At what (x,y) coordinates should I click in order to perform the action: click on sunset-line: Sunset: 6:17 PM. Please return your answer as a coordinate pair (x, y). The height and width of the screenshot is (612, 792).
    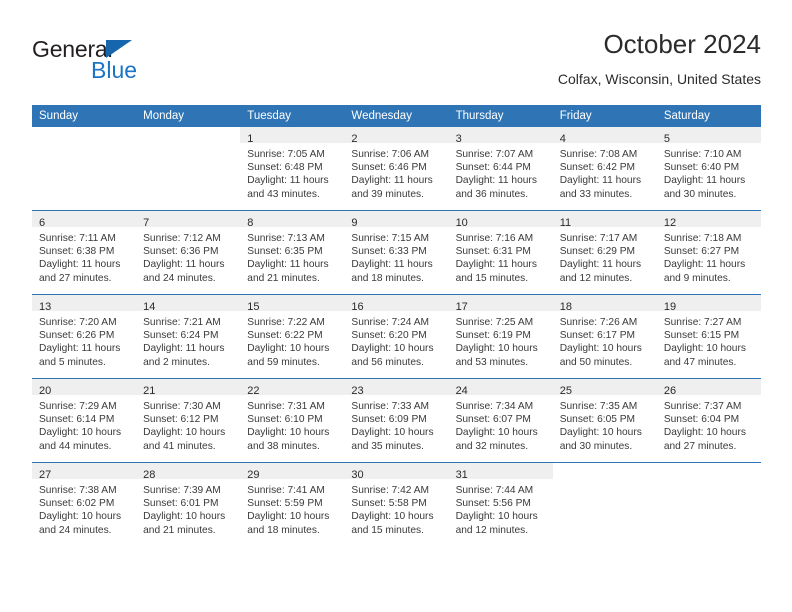
    Looking at the image, I should click on (597, 336).